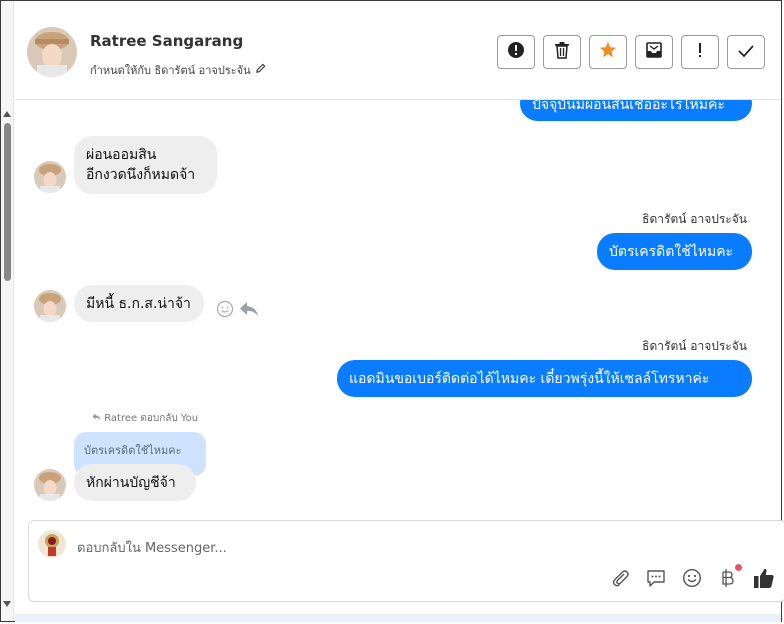 This screenshot has width=784, height=624. I want to click on mark-done-button, so click(746, 52).